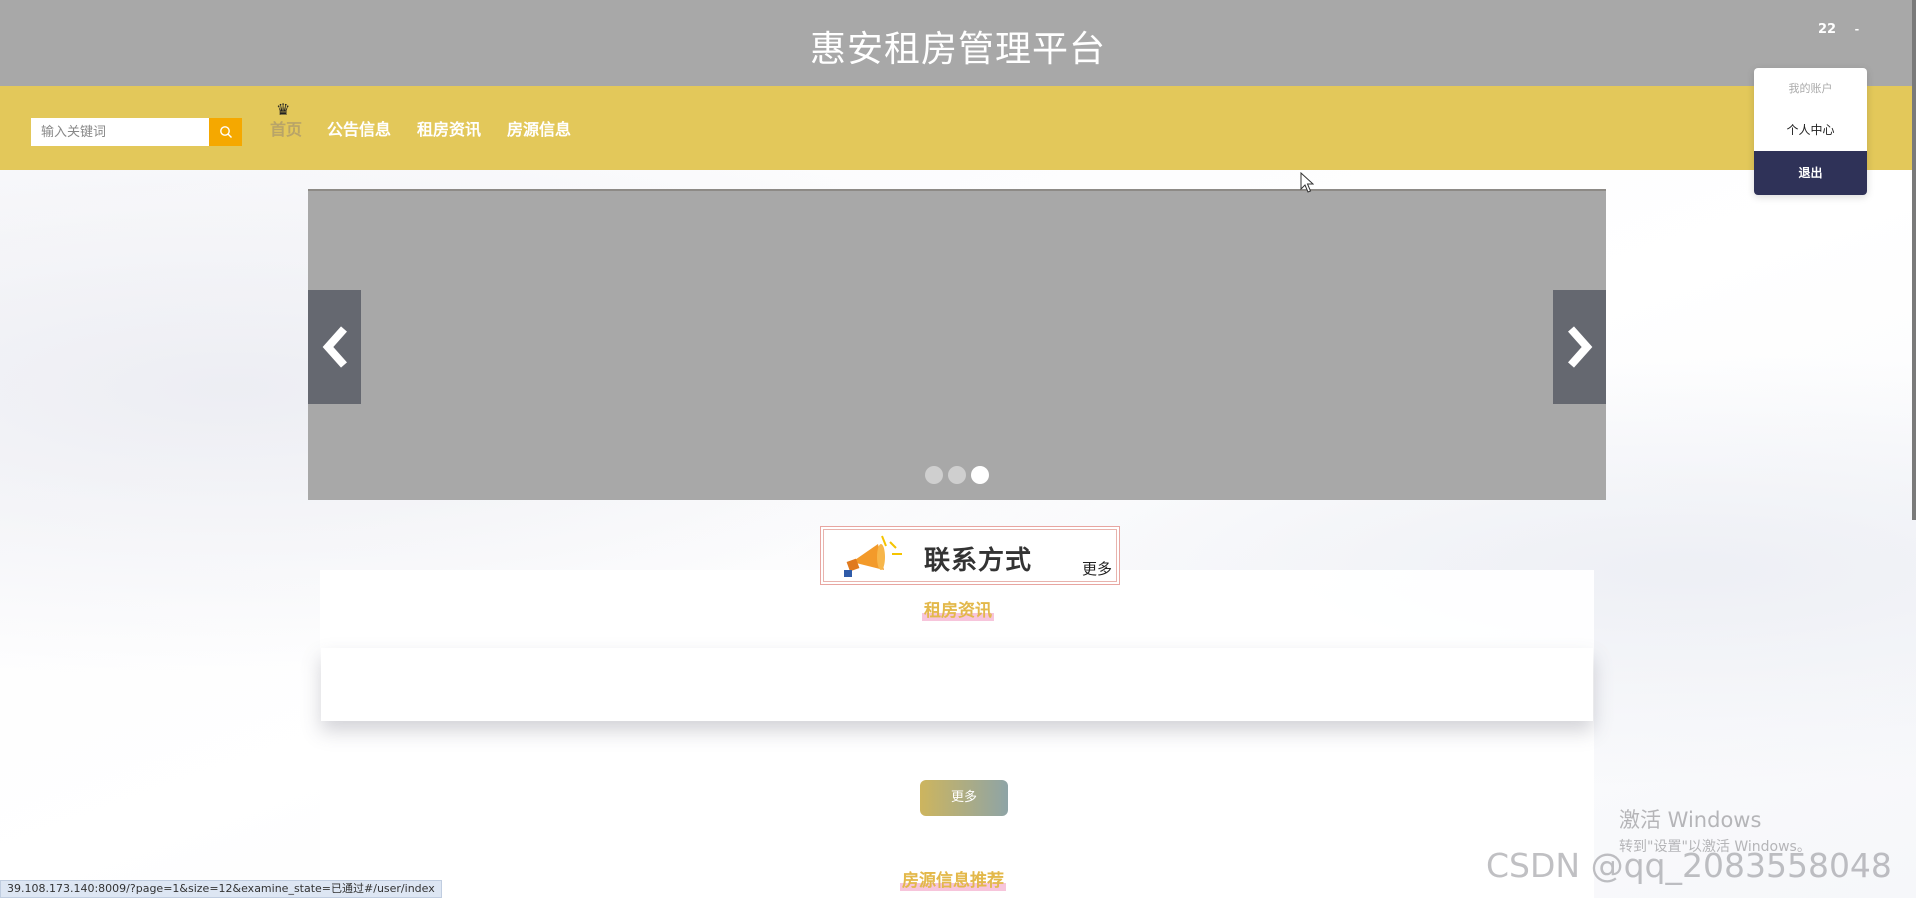 The image size is (1916, 898). I want to click on search-icon, so click(225, 132).